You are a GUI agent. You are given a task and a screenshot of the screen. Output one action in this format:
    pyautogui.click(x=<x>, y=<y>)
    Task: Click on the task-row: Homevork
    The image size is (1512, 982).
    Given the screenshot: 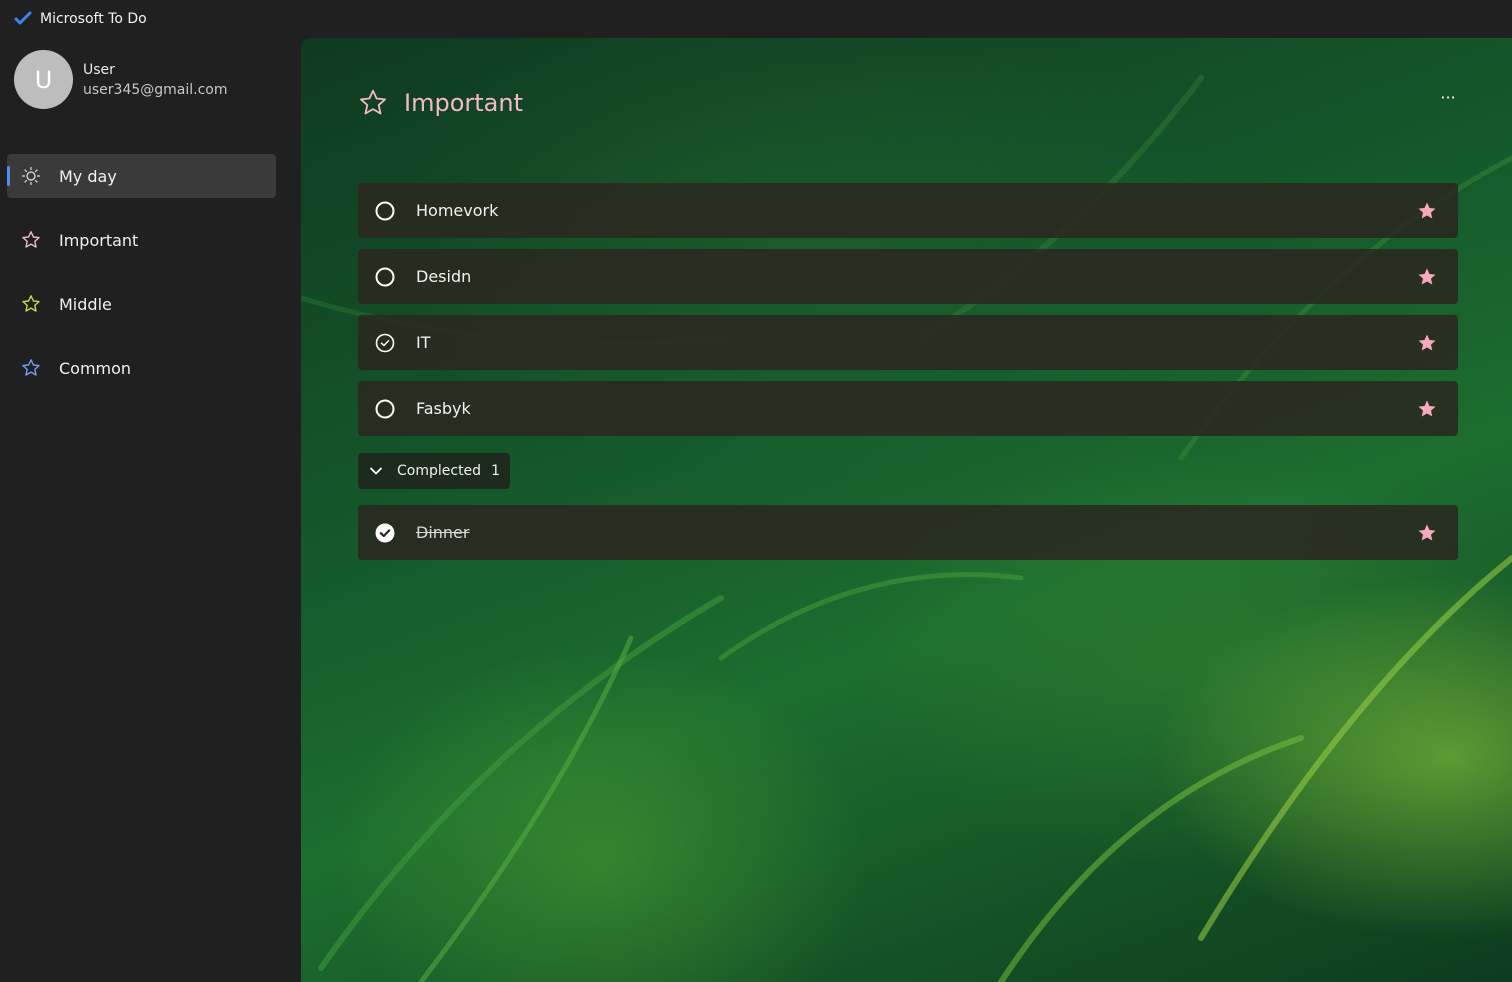 What is the action you would take?
    pyautogui.click(x=908, y=210)
    